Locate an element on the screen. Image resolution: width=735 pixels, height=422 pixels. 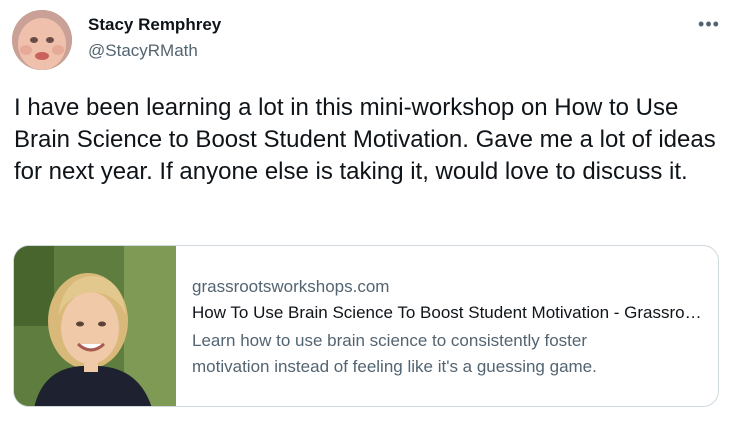
more-options-button: ••• is located at coordinates (709, 24).